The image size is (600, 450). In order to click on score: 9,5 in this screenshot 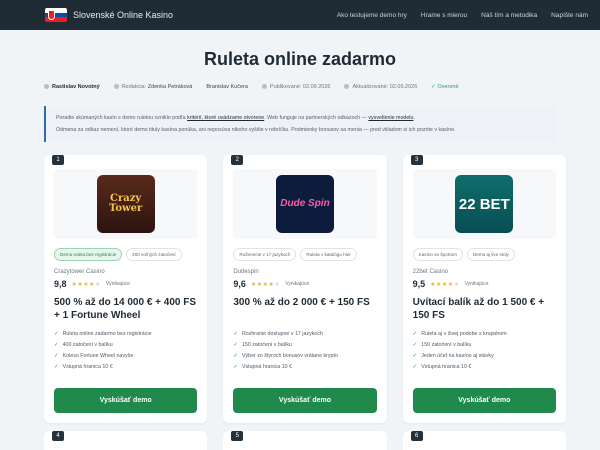, I will do `click(419, 284)`.